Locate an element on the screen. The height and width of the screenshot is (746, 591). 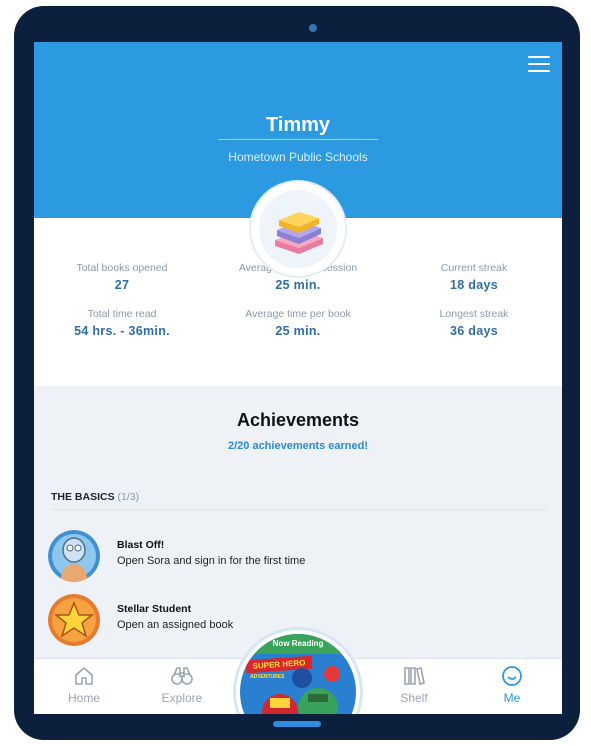
star-badge-icon is located at coordinates (74, 620).